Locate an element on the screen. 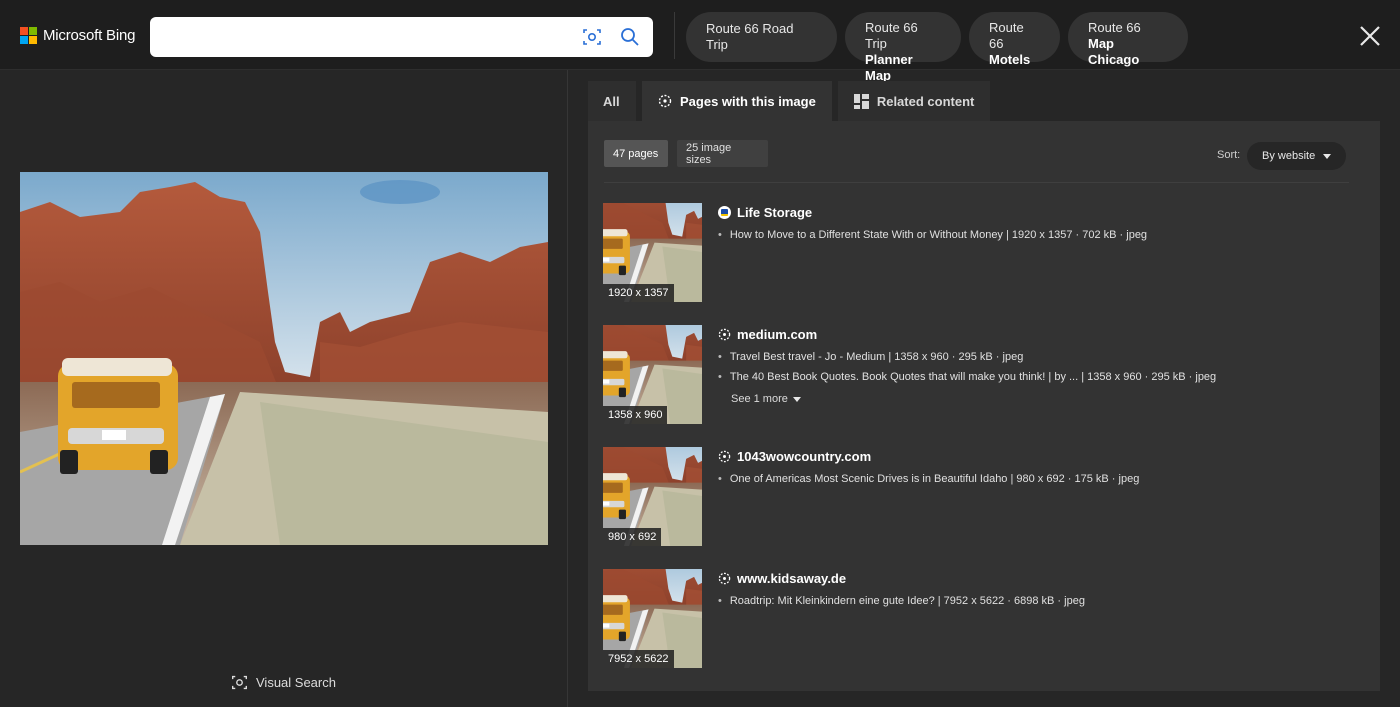  result-site-name: medium.com is located at coordinates (777, 334).